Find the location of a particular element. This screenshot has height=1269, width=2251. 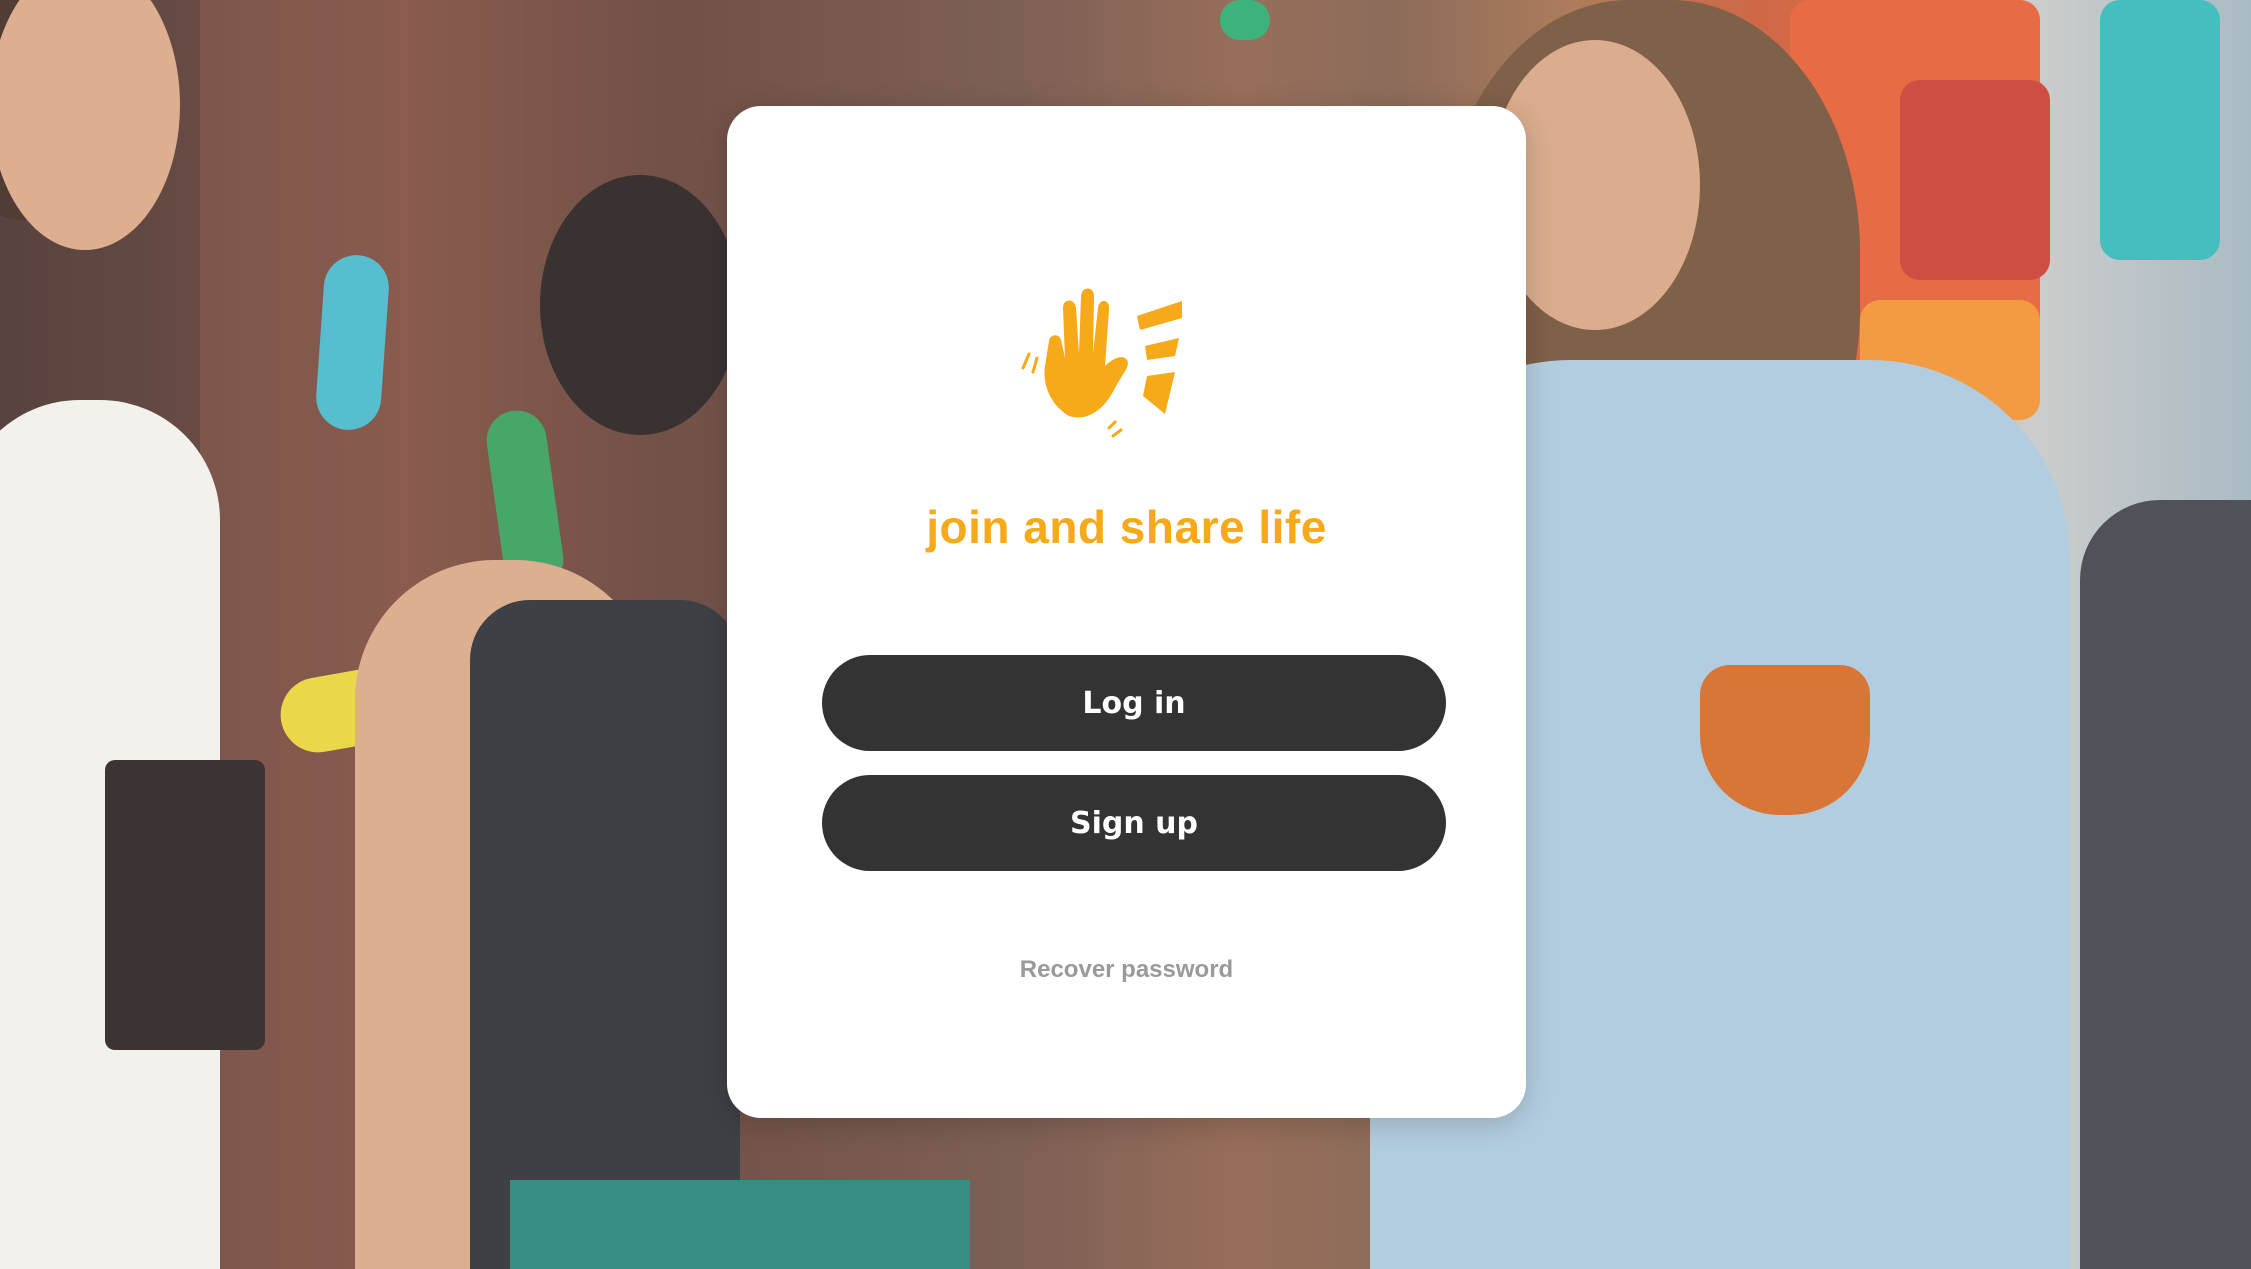

tagline: join and share life is located at coordinates (1126, 527).